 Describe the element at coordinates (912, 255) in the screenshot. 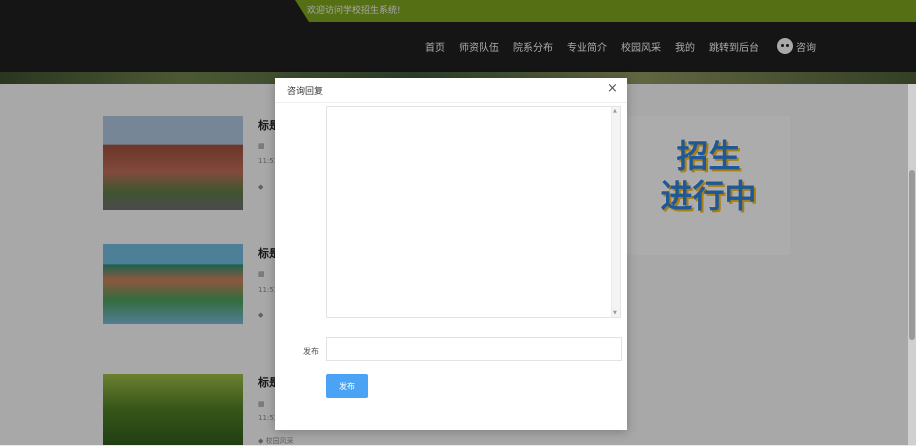

I see `page-scrollbar-thumb` at that location.